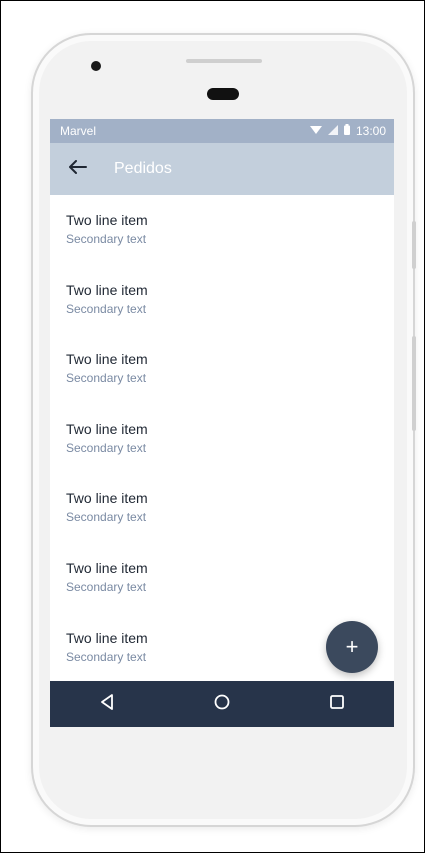 The width and height of the screenshot is (425, 853). What do you see at coordinates (143, 168) in the screenshot?
I see `page-title: Pedidos` at bounding box center [143, 168].